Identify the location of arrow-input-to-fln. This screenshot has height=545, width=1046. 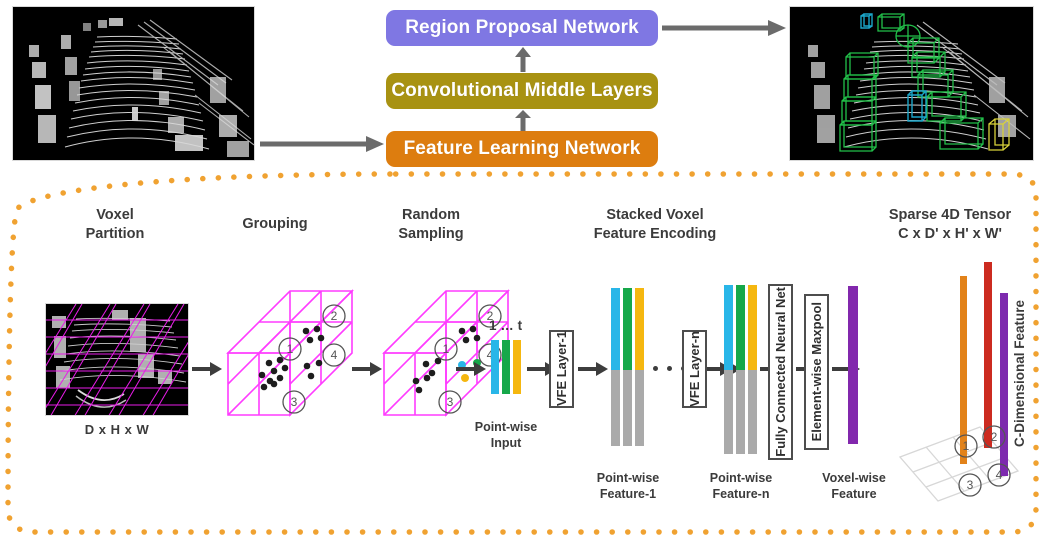
(322, 144).